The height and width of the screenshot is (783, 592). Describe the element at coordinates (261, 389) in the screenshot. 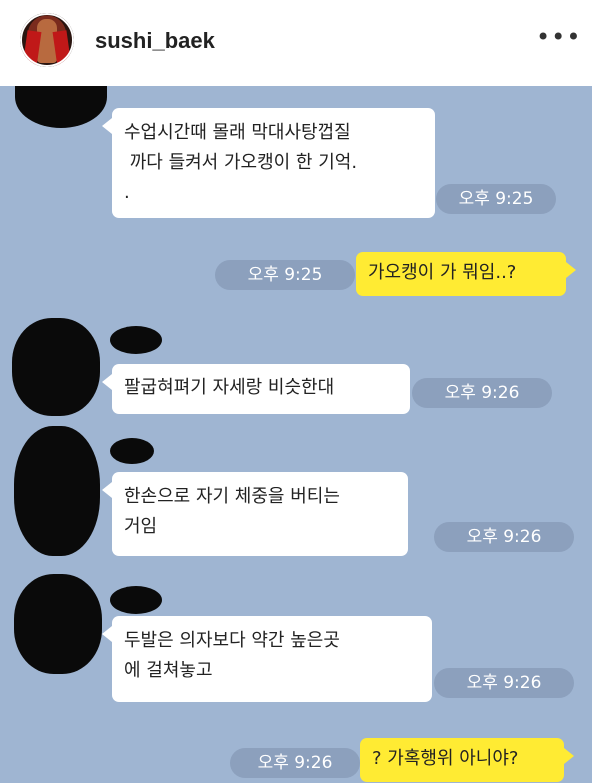

I see `message-bubble: 팔굽혀펴기 자세랑 비슷한대` at that location.